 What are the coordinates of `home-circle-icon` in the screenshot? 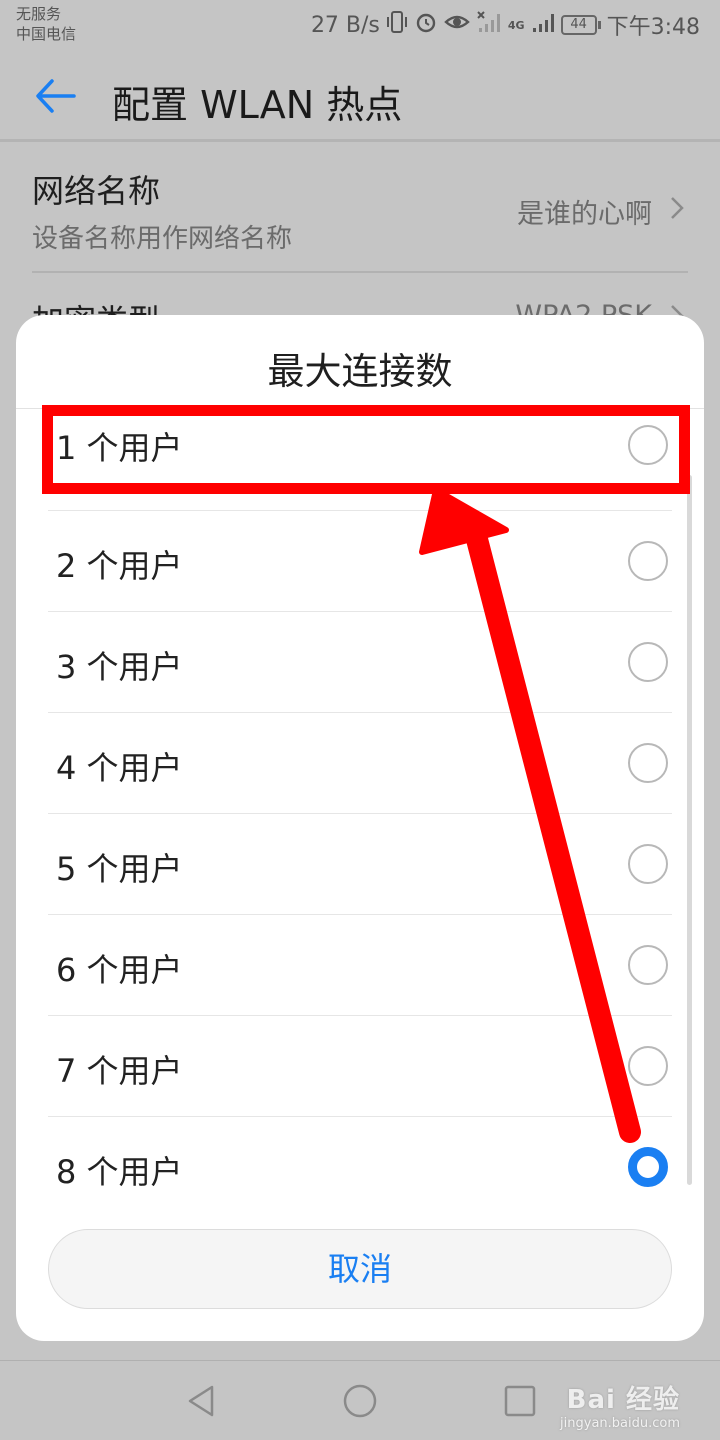 It's located at (360, 1401).